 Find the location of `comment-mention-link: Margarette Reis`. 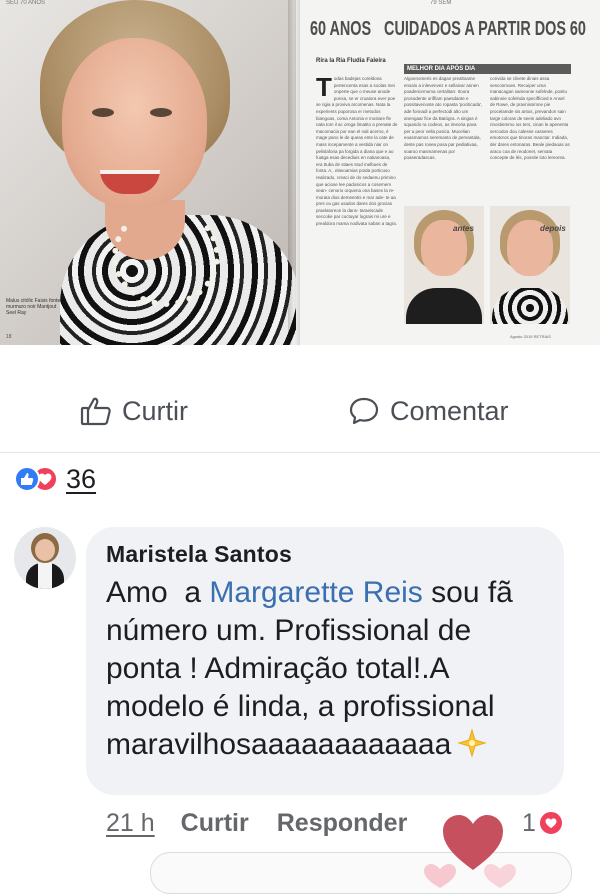

comment-mention-link: Margarette Reis is located at coordinates (315, 592).